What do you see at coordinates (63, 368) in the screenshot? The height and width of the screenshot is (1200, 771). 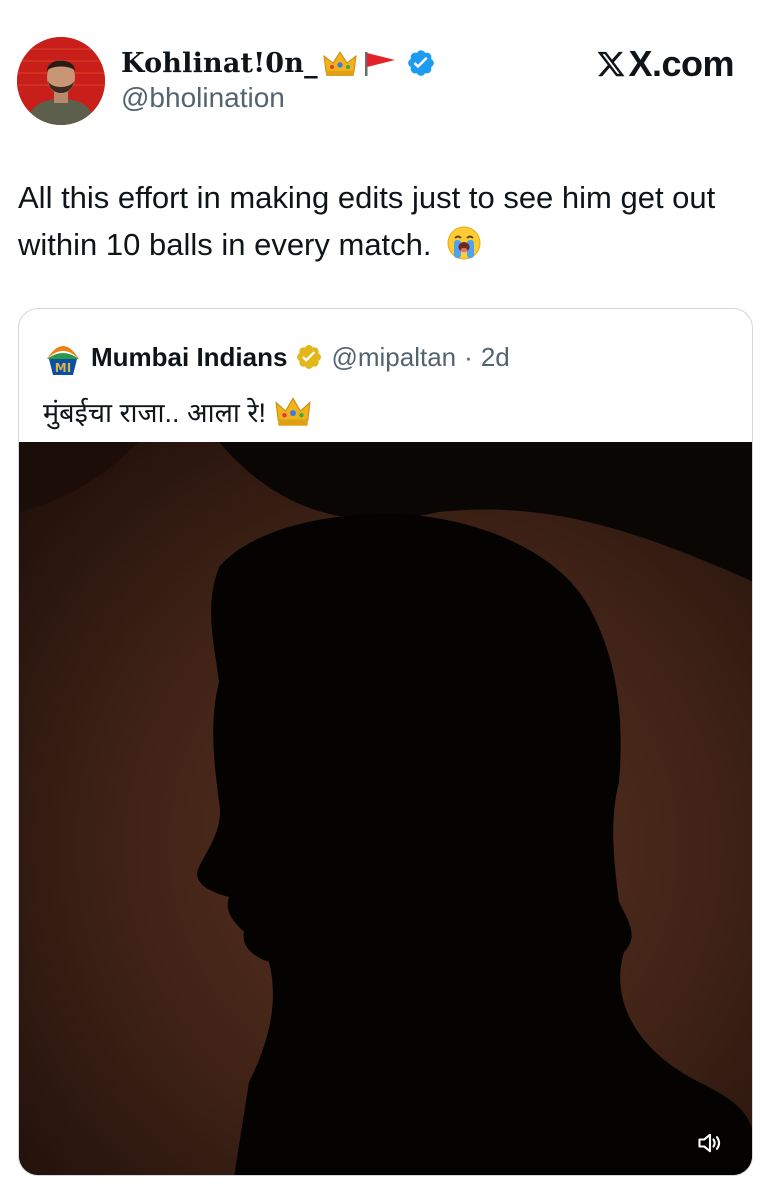 I see `svg-text: MI` at bounding box center [63, 368].